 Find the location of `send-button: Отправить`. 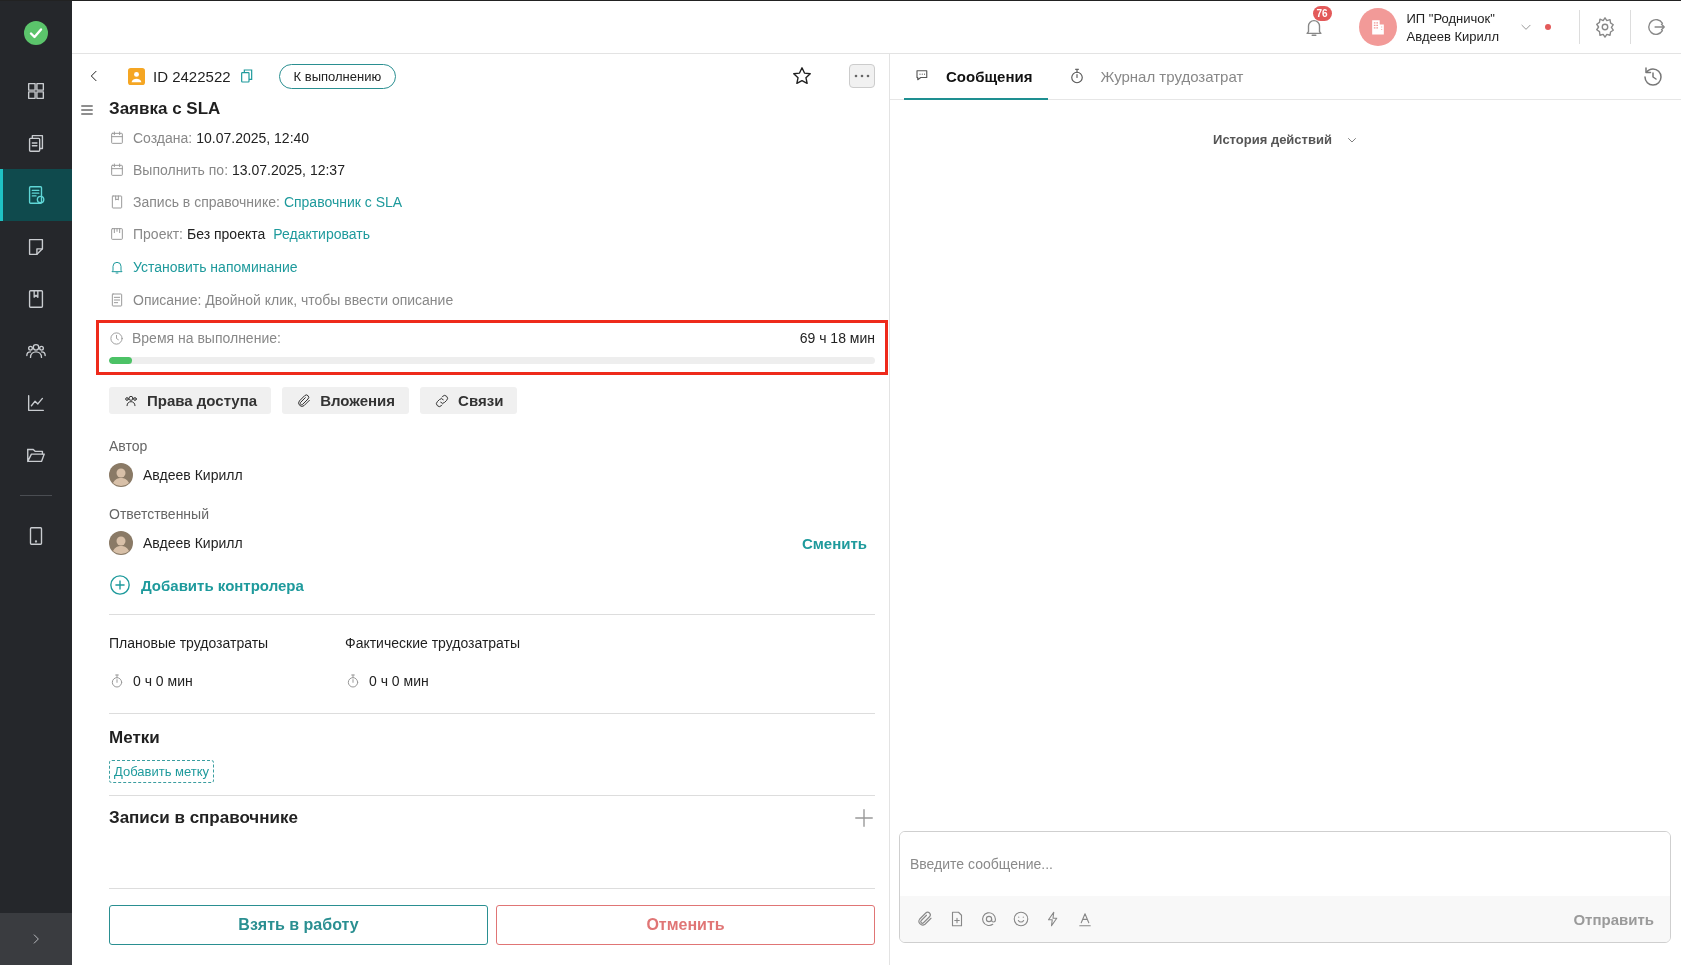

send-button: Отправить is located at coordinates (1613, 919).